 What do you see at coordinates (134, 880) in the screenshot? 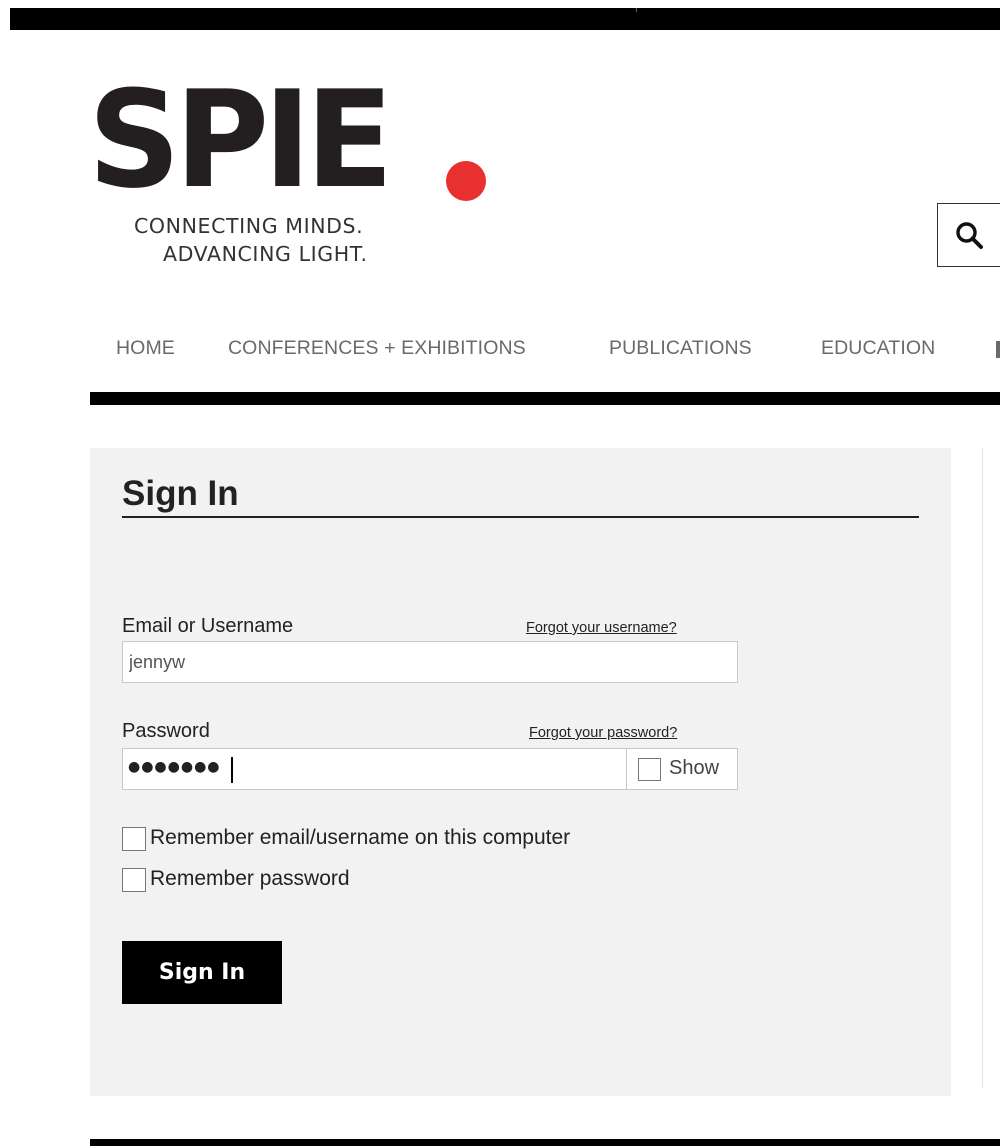
I see `remember-password-checkbox` at bounding box center [134, 880].